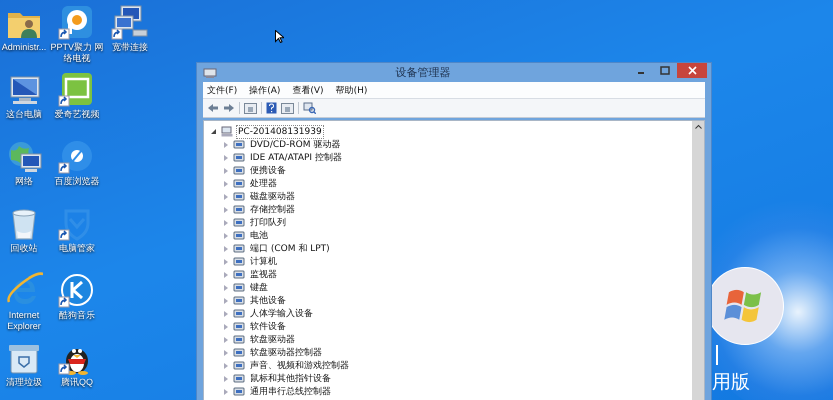 The width and height of the screenshot is (833, 400). What do you see at coordinates (259, 287) in the screenshot?
I see `tree-item: 键盘` at bounding box center [259, 287].